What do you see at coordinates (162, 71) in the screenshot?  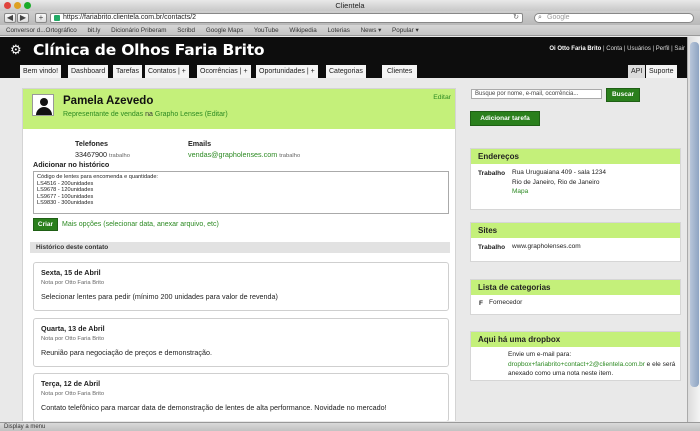 I see `tab-contacts-label: Contatos` at bounding box center [162, 71].